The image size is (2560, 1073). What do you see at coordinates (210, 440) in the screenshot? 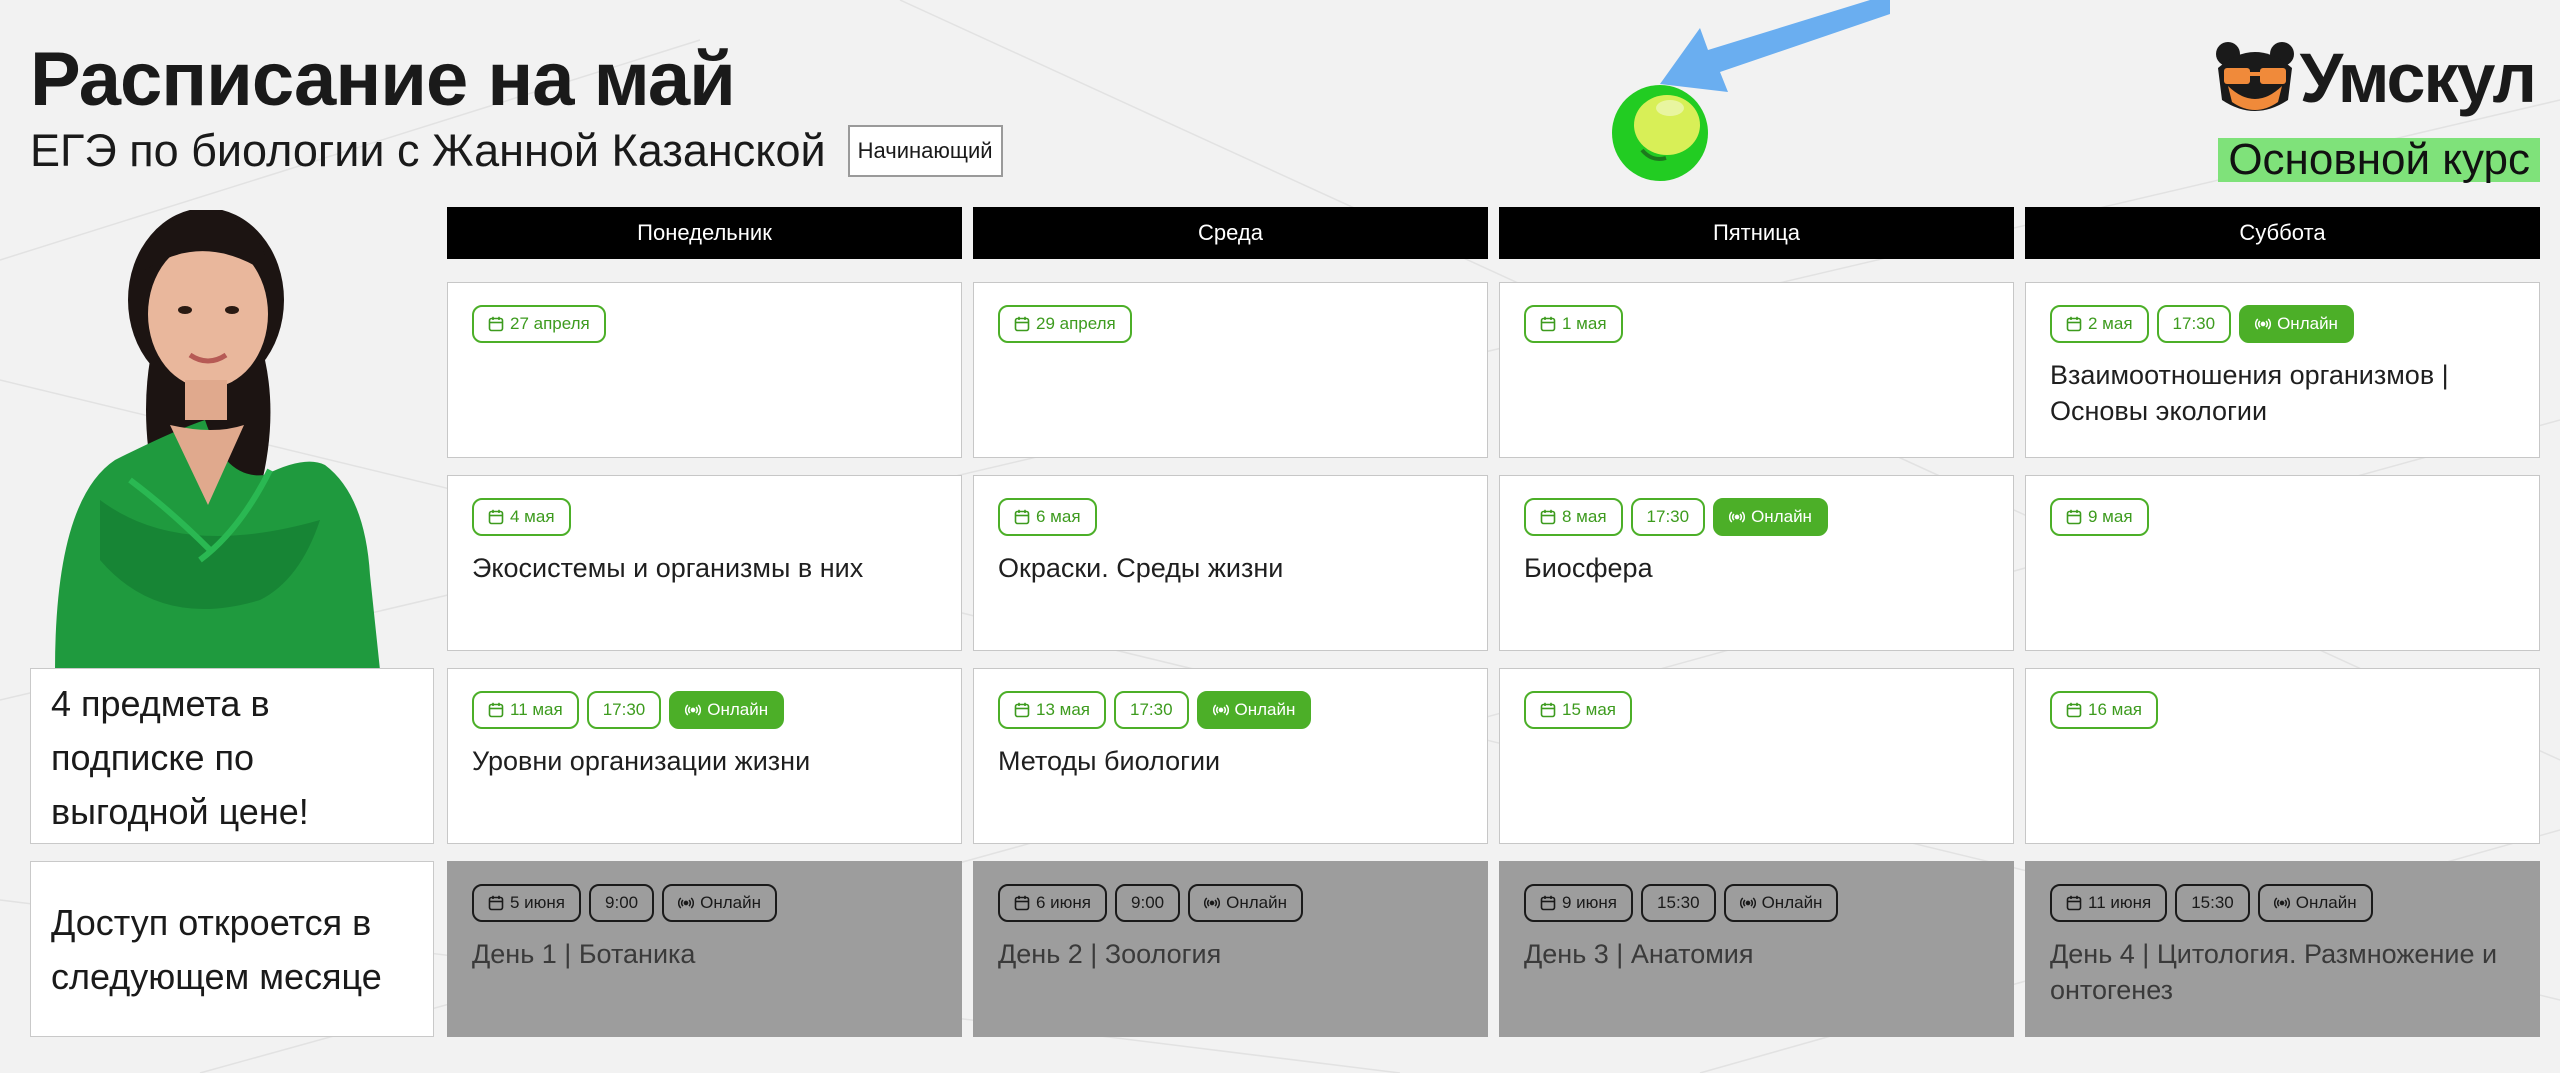
I see `teacher-photo` at bounding box center [210, 440].